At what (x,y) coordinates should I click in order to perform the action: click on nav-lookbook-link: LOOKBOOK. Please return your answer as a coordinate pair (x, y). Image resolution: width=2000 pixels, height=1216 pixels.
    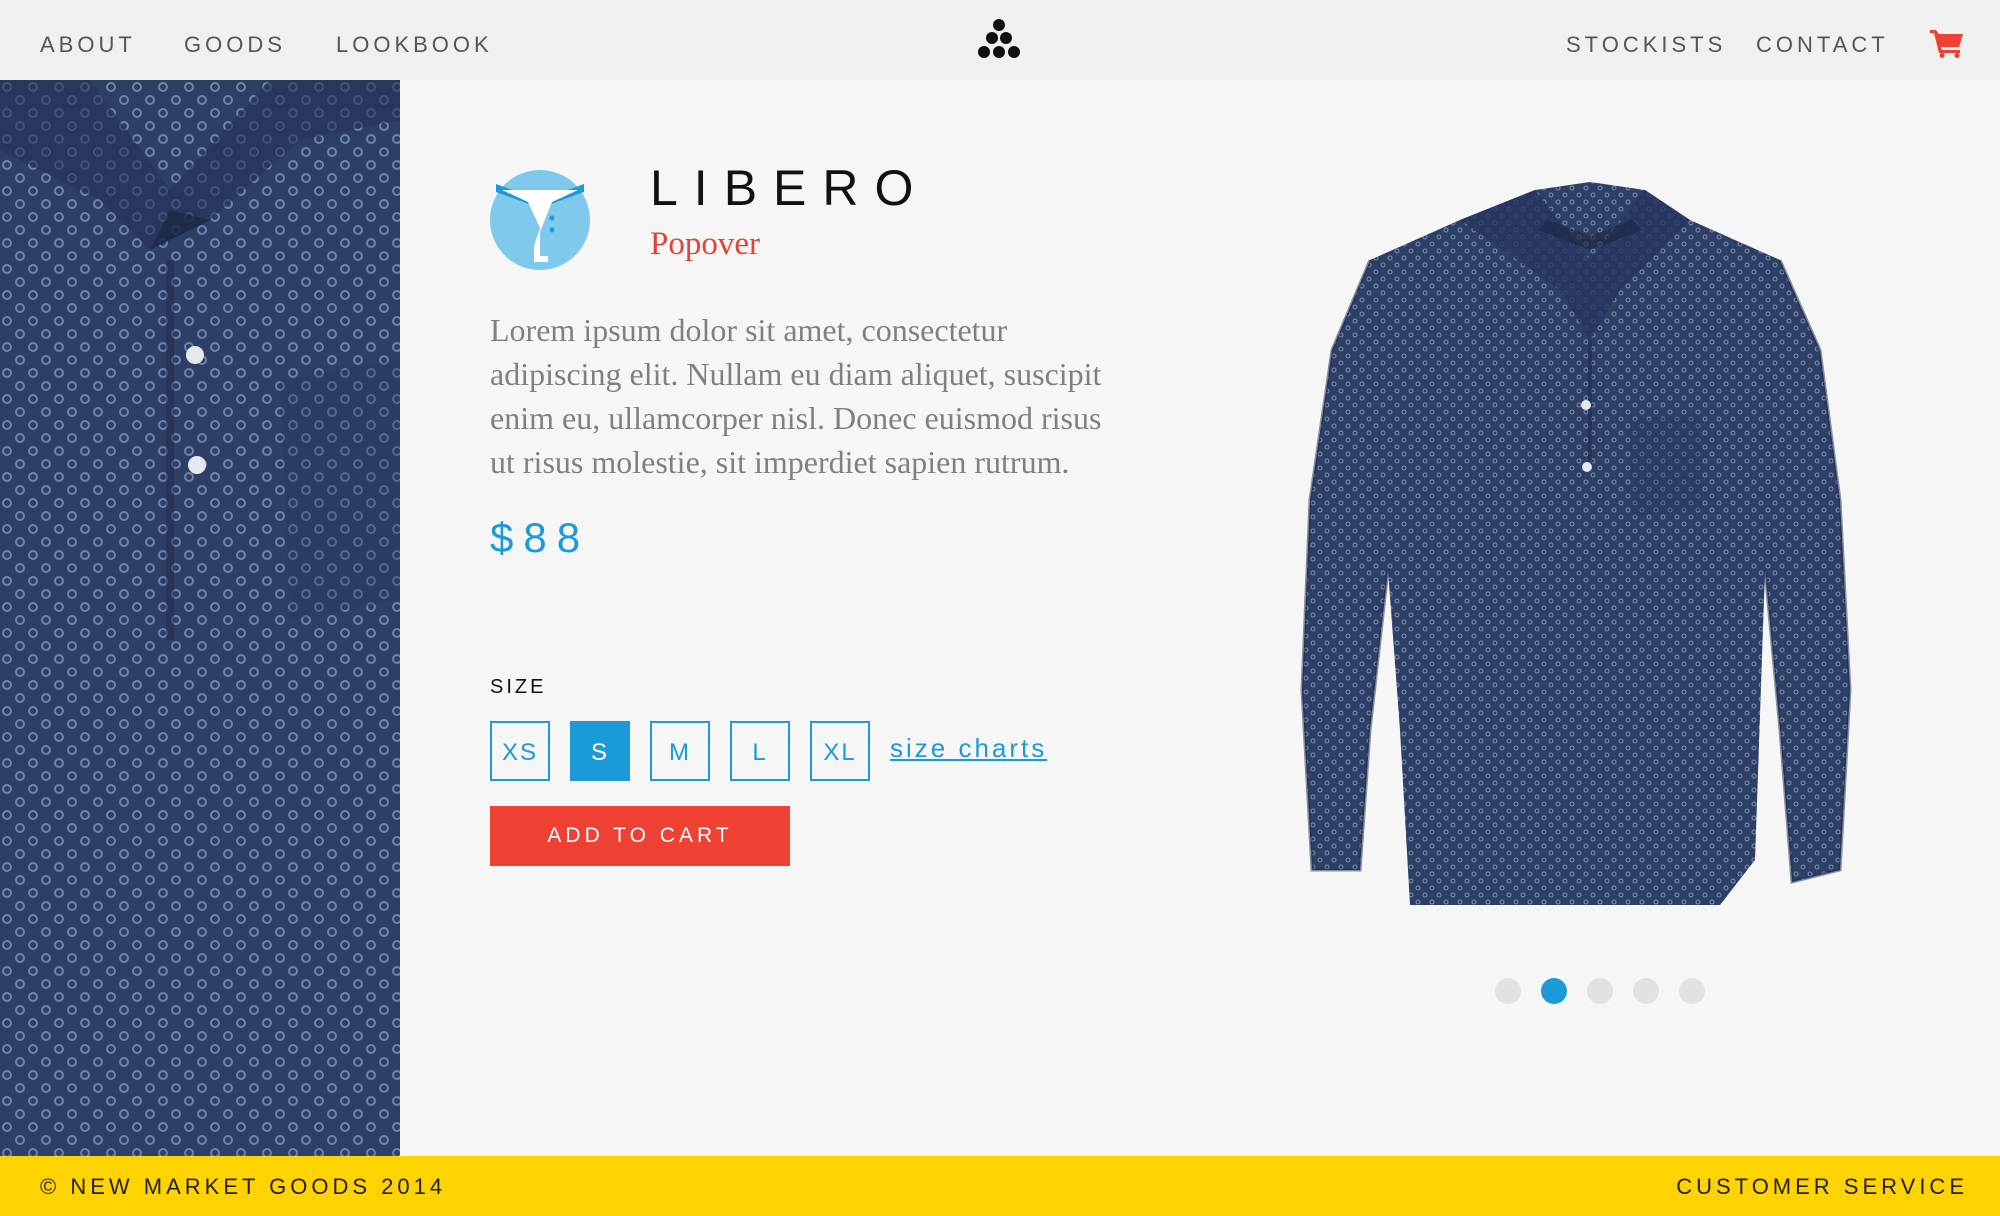
    Looking at the image, I should click on (414, 45).